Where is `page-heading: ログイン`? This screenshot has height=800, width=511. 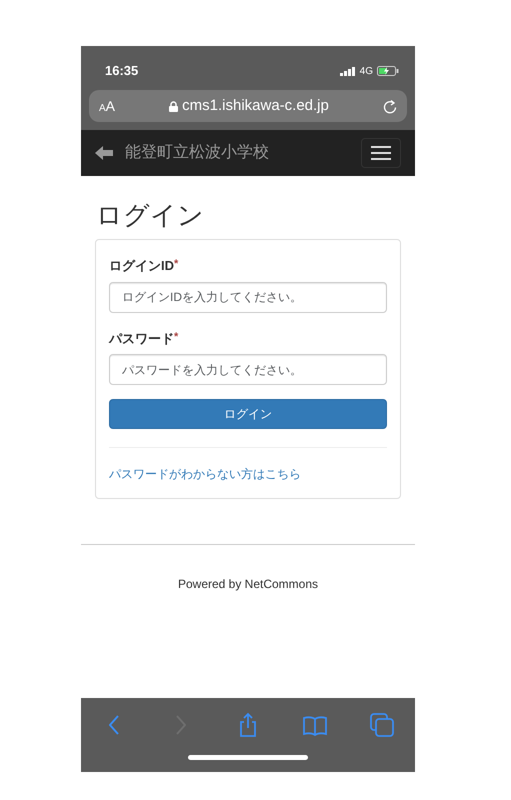
page-heading: ログイン is located at coordinates (150, 216).